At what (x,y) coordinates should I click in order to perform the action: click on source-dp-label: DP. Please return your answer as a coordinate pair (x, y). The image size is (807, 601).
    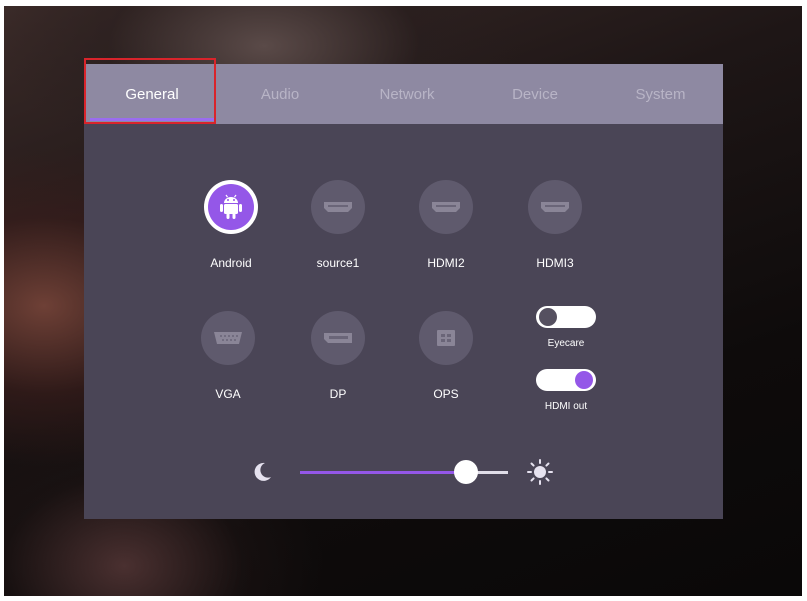
    Looking at the image, I should click on (338, 394).